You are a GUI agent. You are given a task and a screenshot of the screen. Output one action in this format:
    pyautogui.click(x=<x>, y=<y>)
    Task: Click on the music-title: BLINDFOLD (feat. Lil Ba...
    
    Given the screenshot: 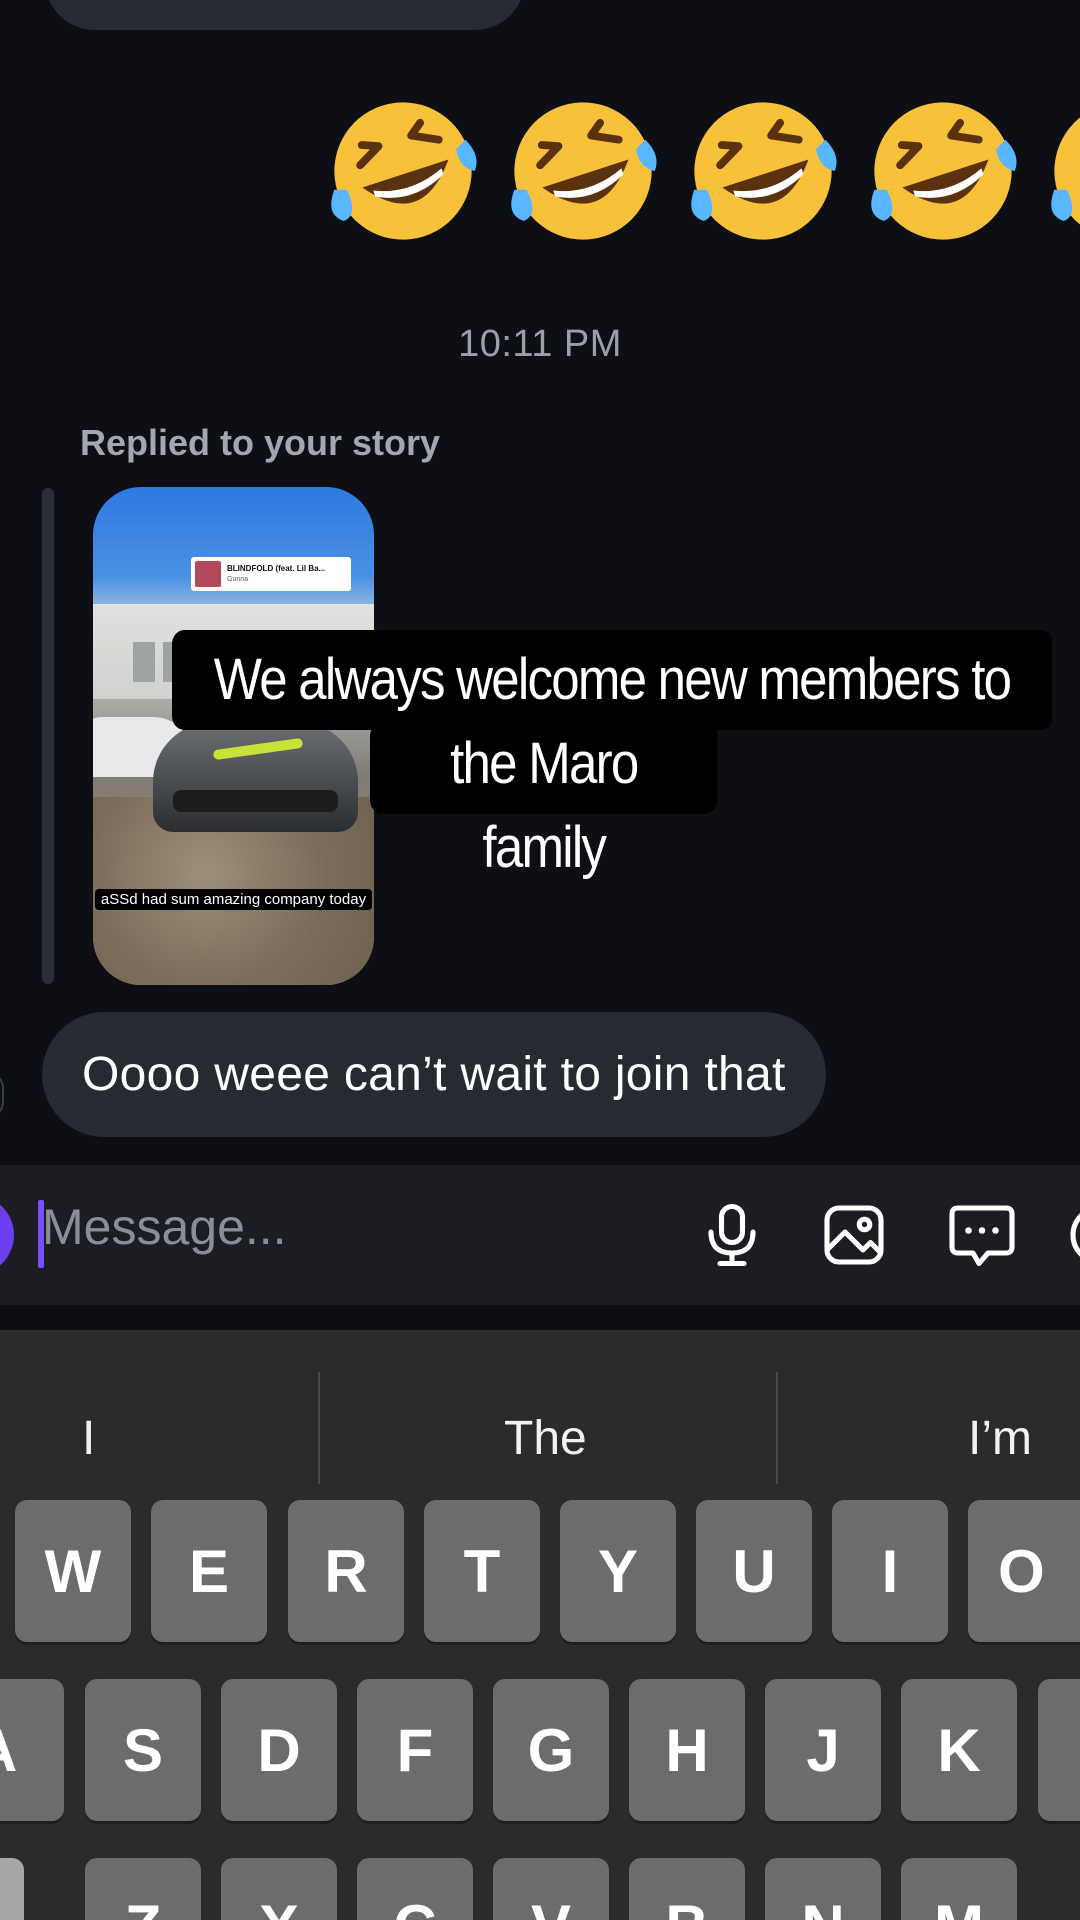 What is the action you would take?
    pyautogui.click(x=276, y=568)
    